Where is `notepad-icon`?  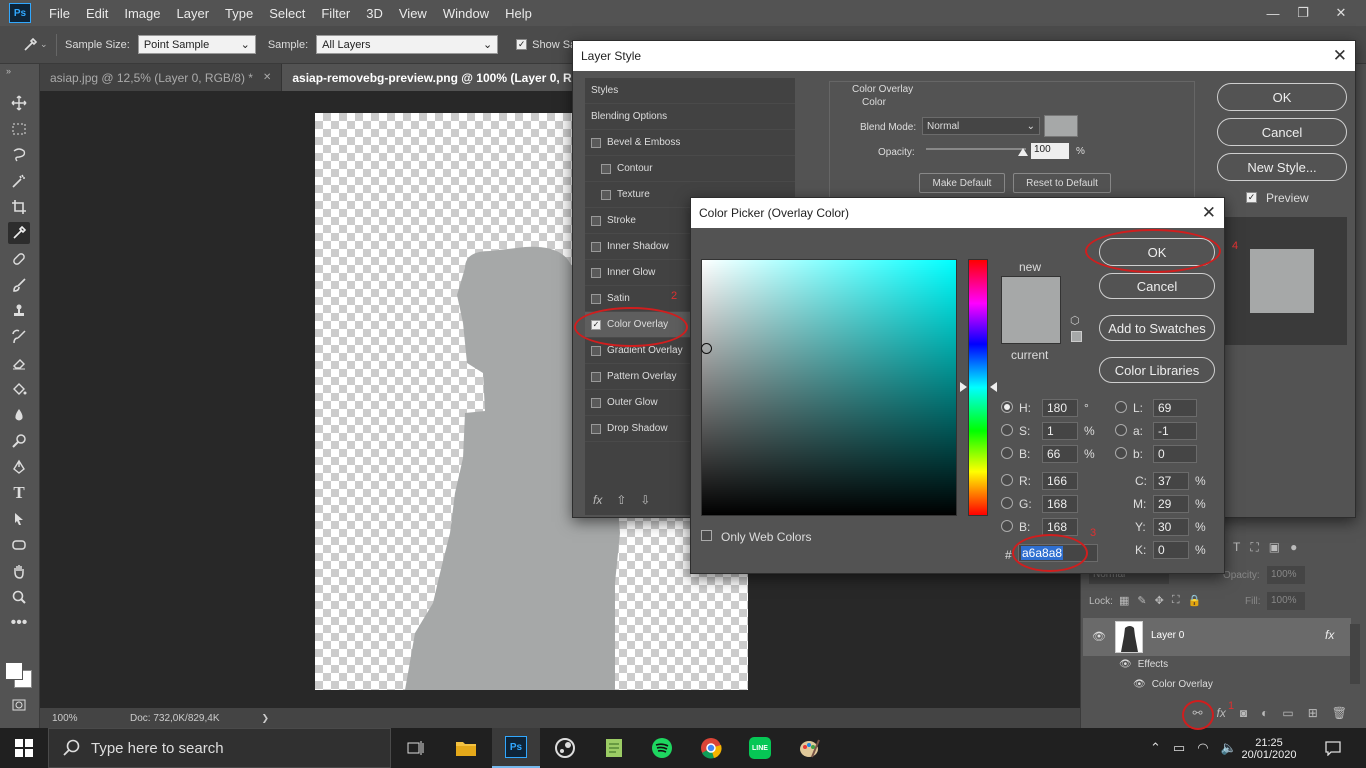
notepad-icon is located at coordinates (614, 748).